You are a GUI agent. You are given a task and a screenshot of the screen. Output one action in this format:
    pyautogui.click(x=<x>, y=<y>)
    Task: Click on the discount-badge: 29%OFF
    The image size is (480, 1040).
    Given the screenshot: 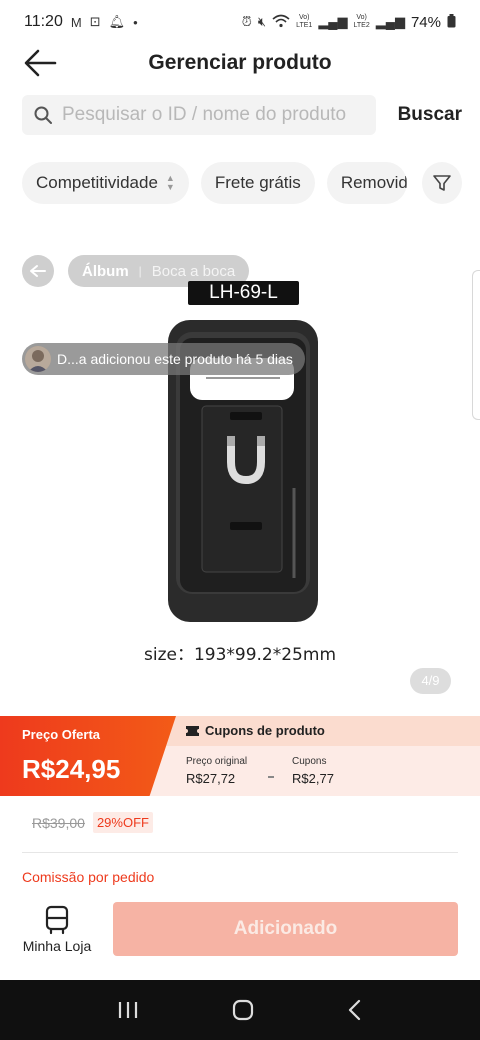 What is the action you would take?
    pyautogui.click(x=122, y=822)
    